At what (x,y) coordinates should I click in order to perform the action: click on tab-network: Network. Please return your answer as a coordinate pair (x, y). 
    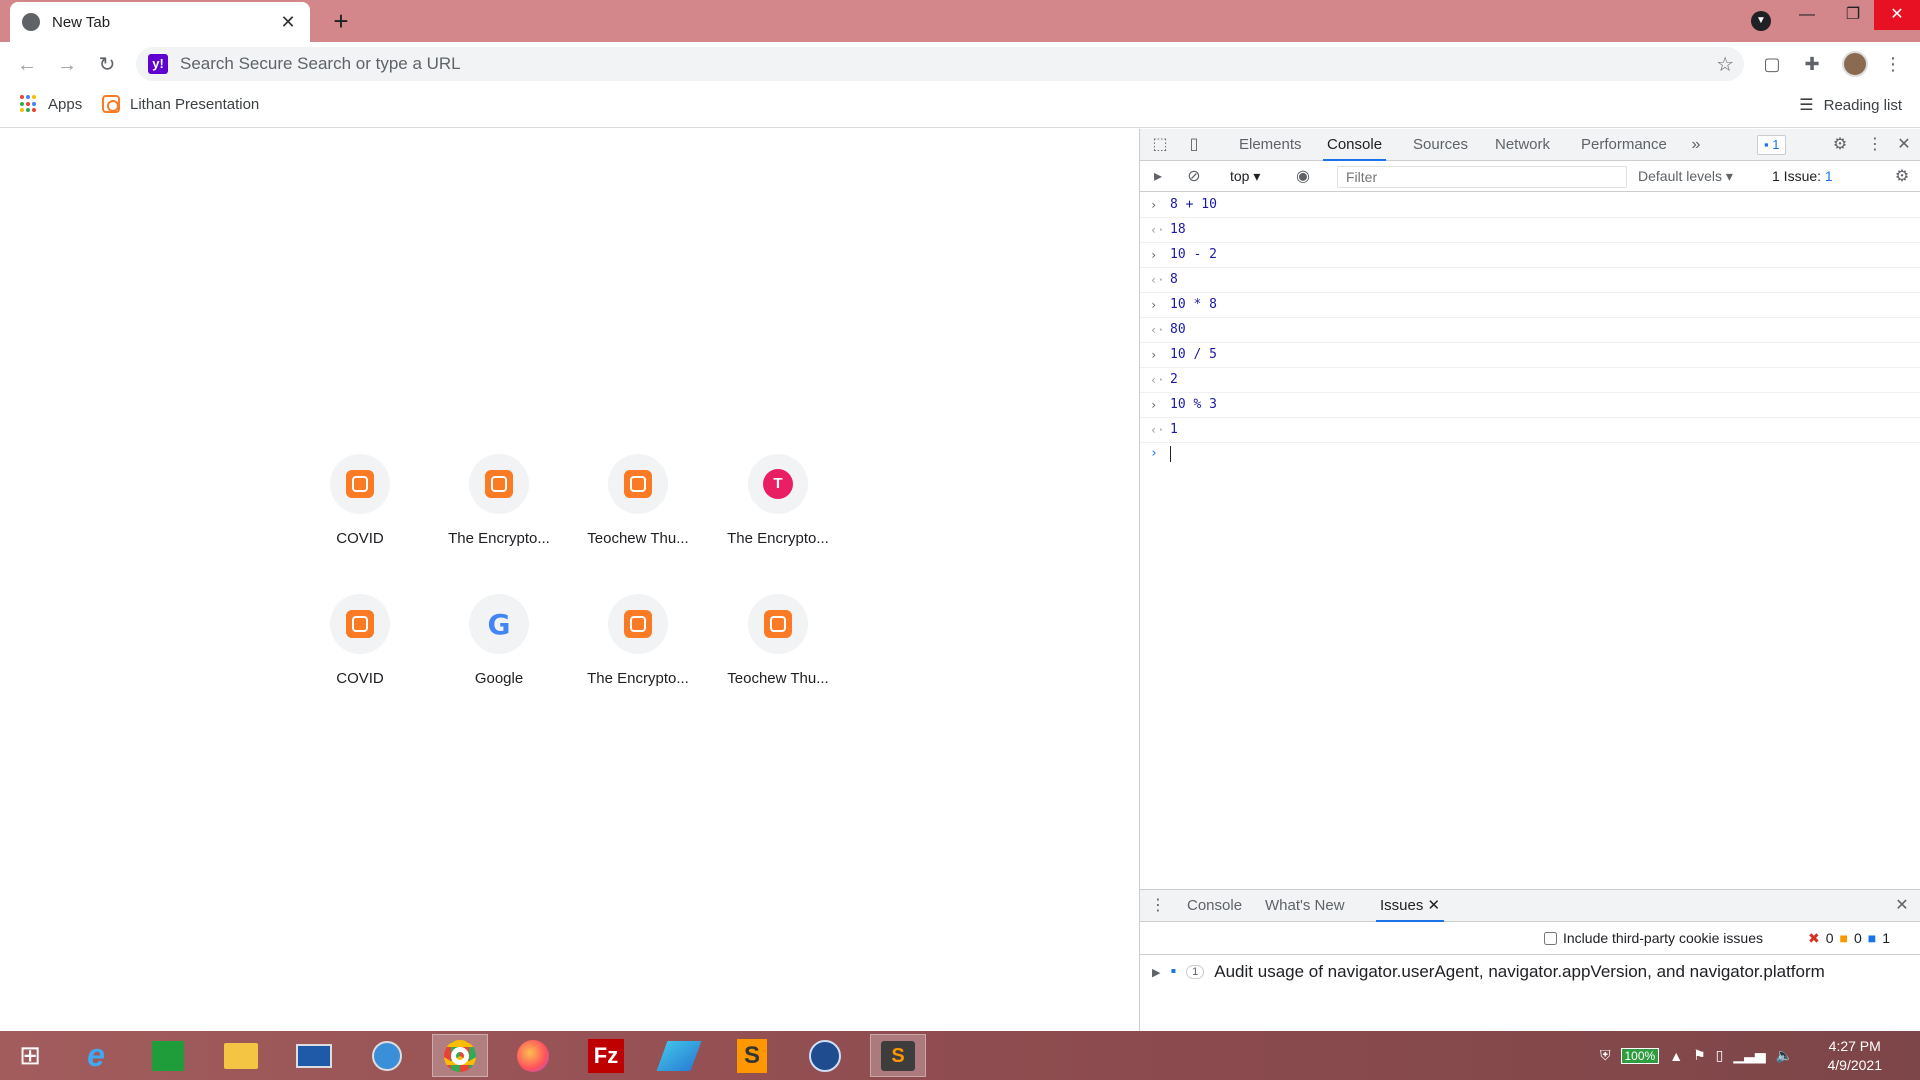
    Looking at the image, I should click on (1522, 145).